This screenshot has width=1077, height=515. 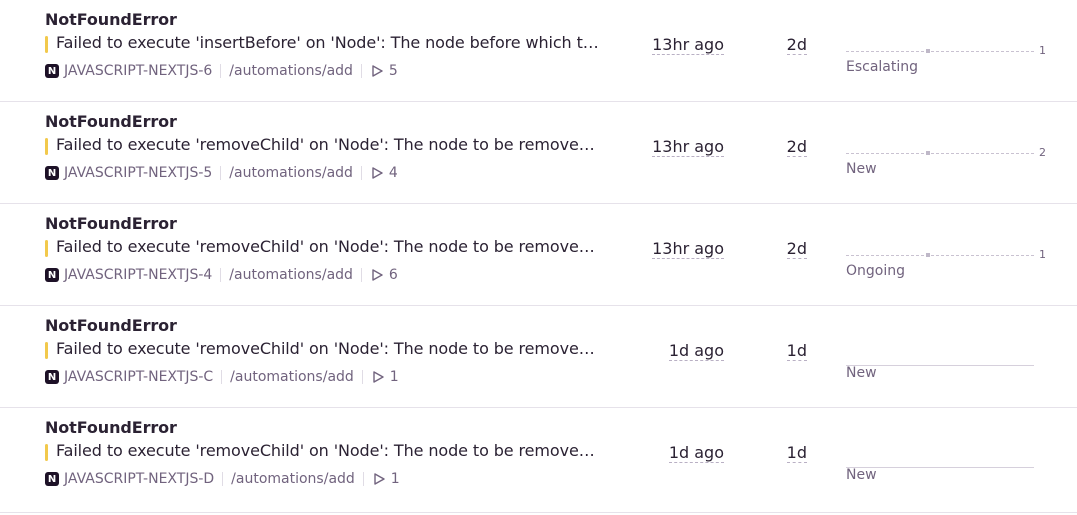 What do you see at coordinates (393, 71) in the screenshot?
I see `replay-count: 5` at bounding box center [393, 71].